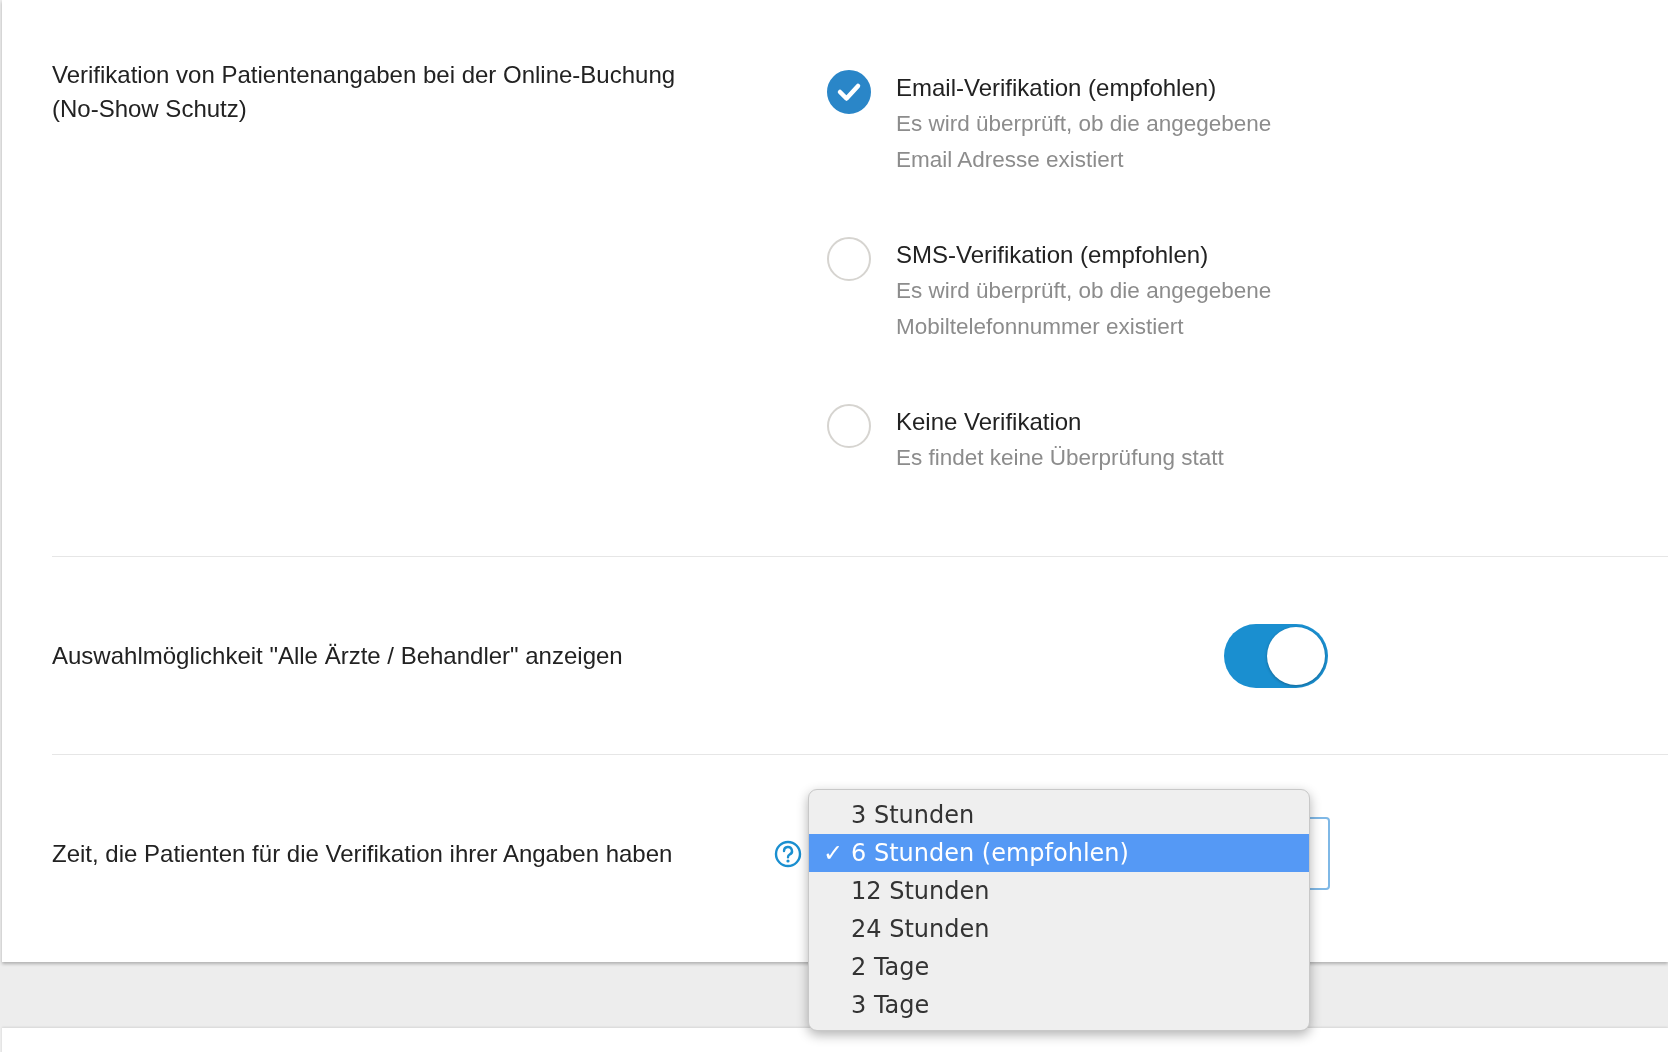 Image resolution: width=1668 pixels, height=1052 pixels. What do you see at coordinates (849, 92) in the screenshot?
I see `radio-button` at bounding box center [849, 92].